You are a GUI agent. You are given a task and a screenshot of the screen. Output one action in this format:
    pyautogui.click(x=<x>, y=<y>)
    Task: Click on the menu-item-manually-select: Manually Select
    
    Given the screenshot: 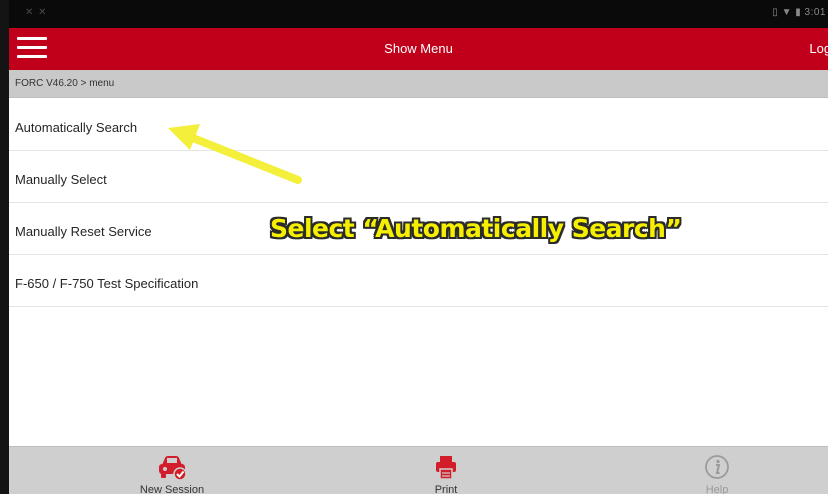 What is the action you would take?
    pyautogui.click(x=418, y=177)
    